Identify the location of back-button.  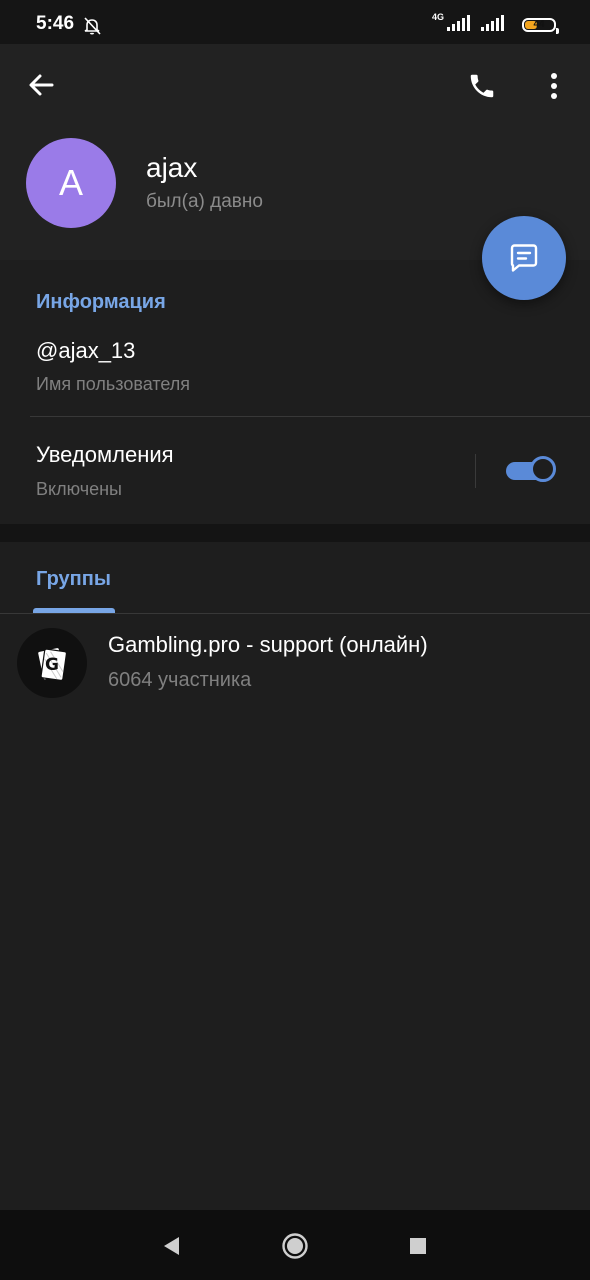
(41, 85).